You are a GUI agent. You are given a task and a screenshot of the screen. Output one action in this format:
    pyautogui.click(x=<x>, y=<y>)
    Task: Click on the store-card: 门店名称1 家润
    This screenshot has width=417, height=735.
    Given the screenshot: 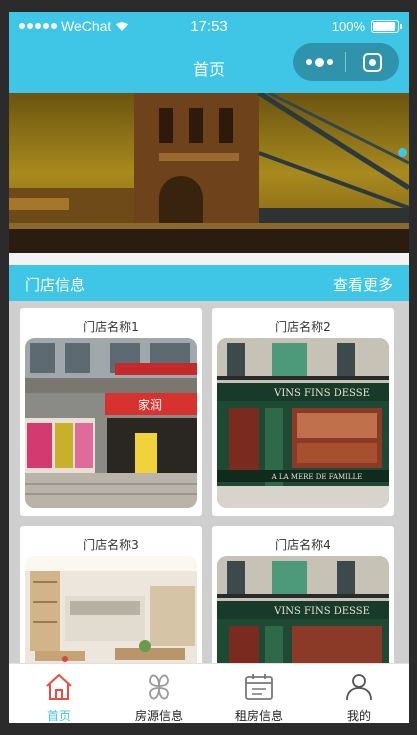 What is the action you would take?
    pyautogui.click(x=111, y=412)
    